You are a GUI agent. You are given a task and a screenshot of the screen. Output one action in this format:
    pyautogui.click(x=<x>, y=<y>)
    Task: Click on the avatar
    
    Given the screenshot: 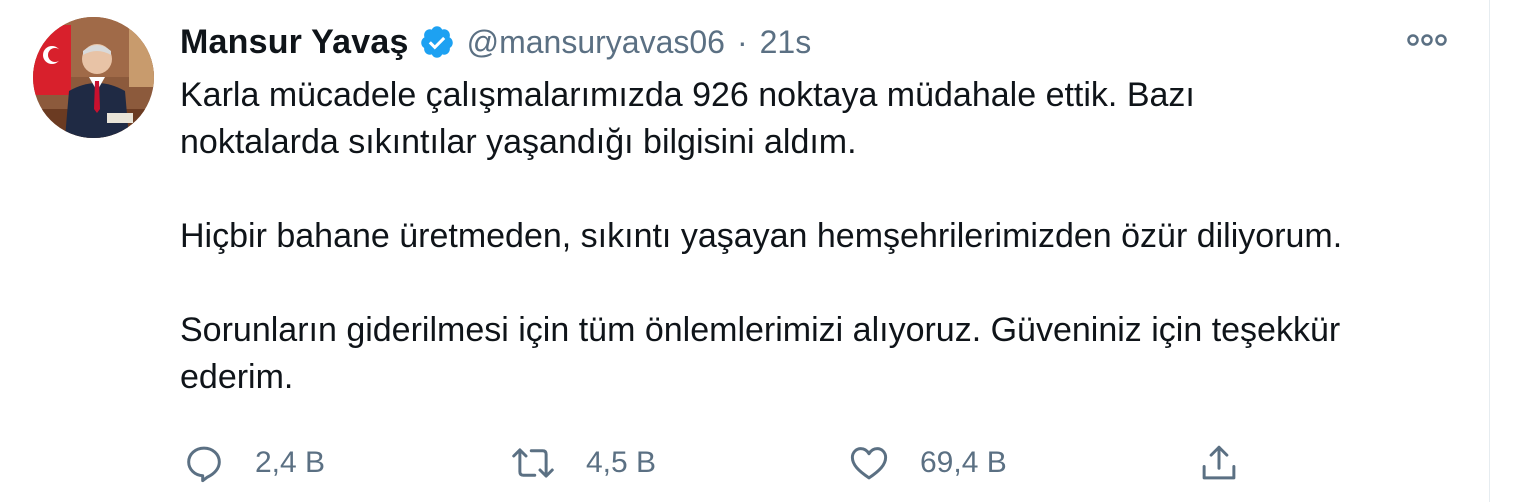 What is the action you would take?
    pyautogui.click(x=93, y=77)
    